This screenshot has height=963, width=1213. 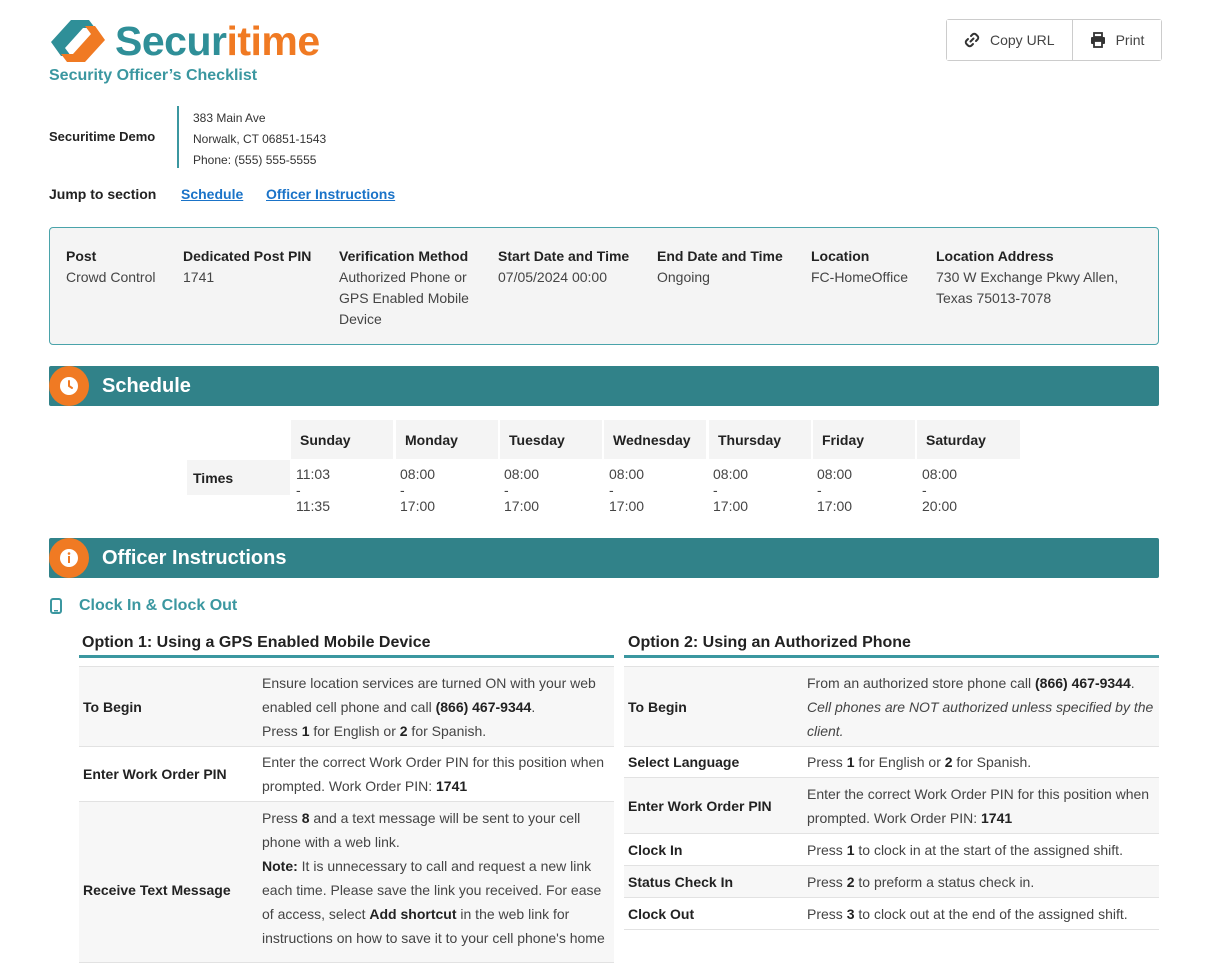 What do you see at coordinates (604, 386) in the screenshot?
I see `schedule-section-header: Schedule` at bounding box center [604, 386].